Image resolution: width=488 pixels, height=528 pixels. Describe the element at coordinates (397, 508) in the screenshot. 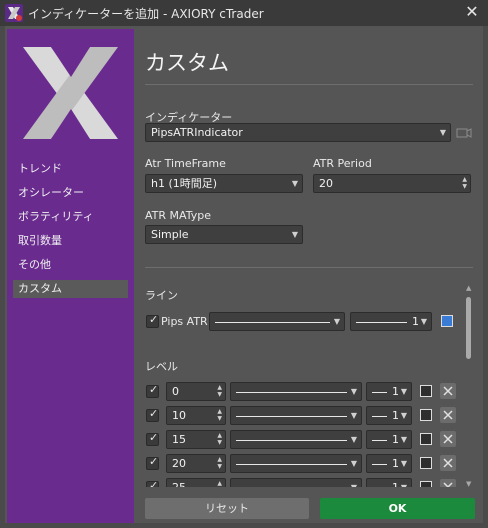

I see `ok-button: OK` at that location.